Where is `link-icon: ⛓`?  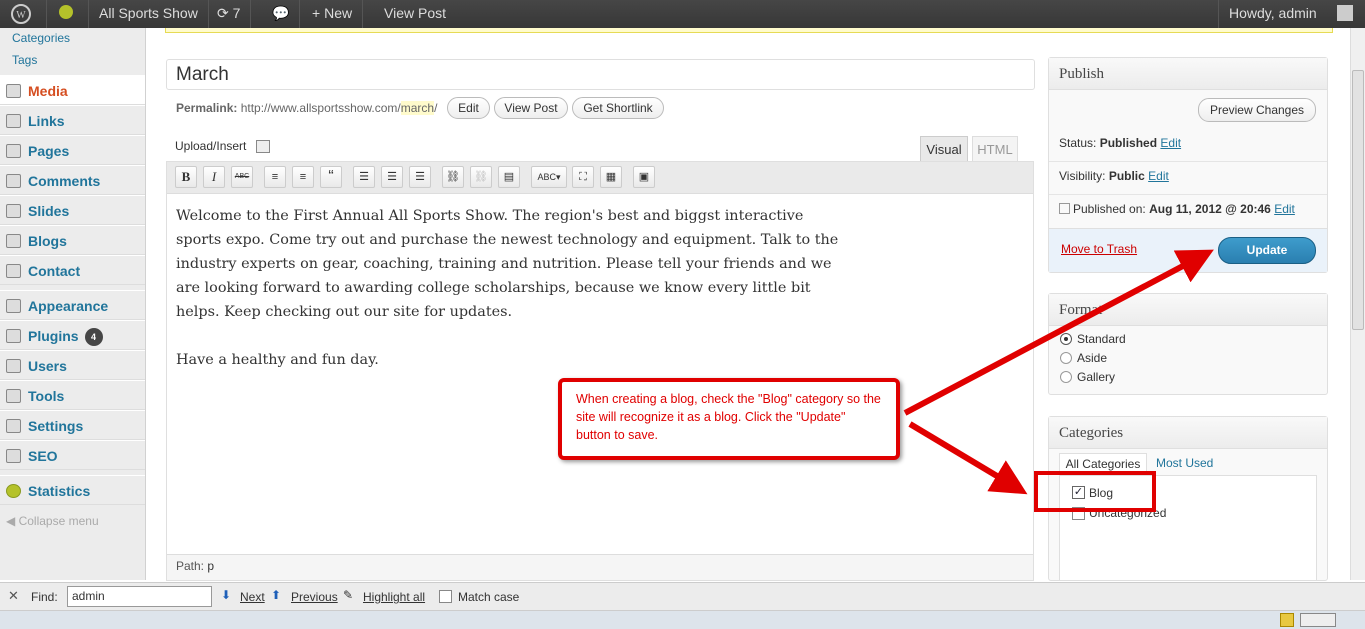
link-icon: ⛓ is located at coordinates (453, 177).